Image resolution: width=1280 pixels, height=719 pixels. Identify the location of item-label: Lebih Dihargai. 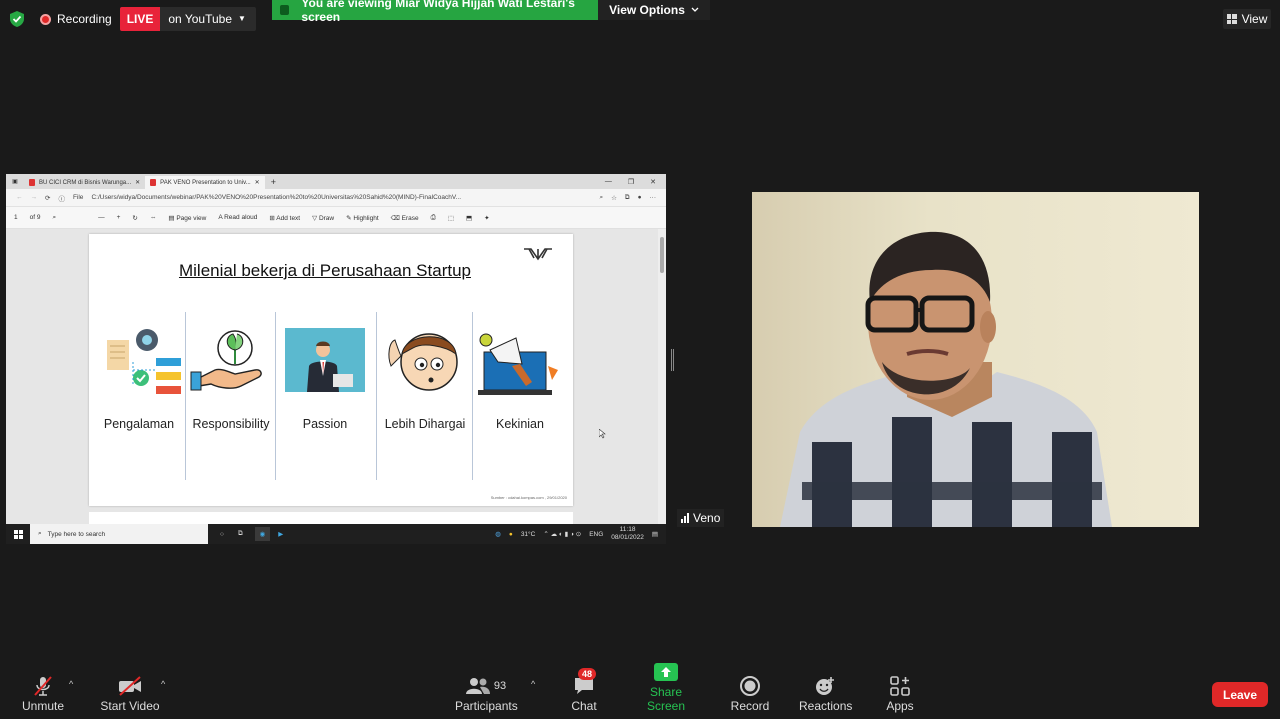
(425, 424).